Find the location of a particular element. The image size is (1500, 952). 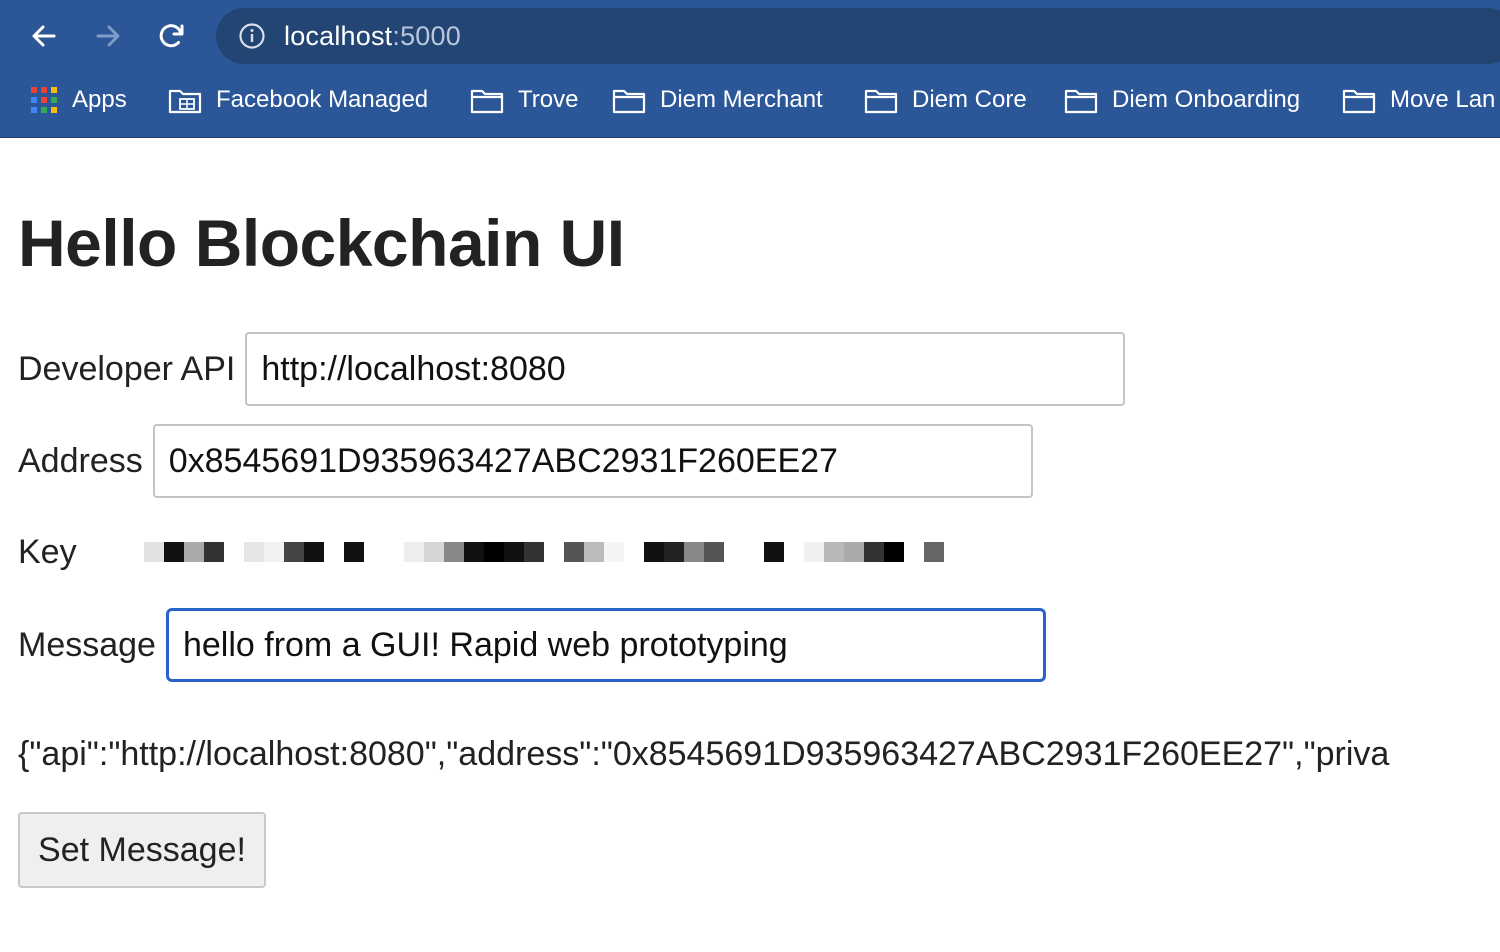

back-button is located at coordinates (44, 36).